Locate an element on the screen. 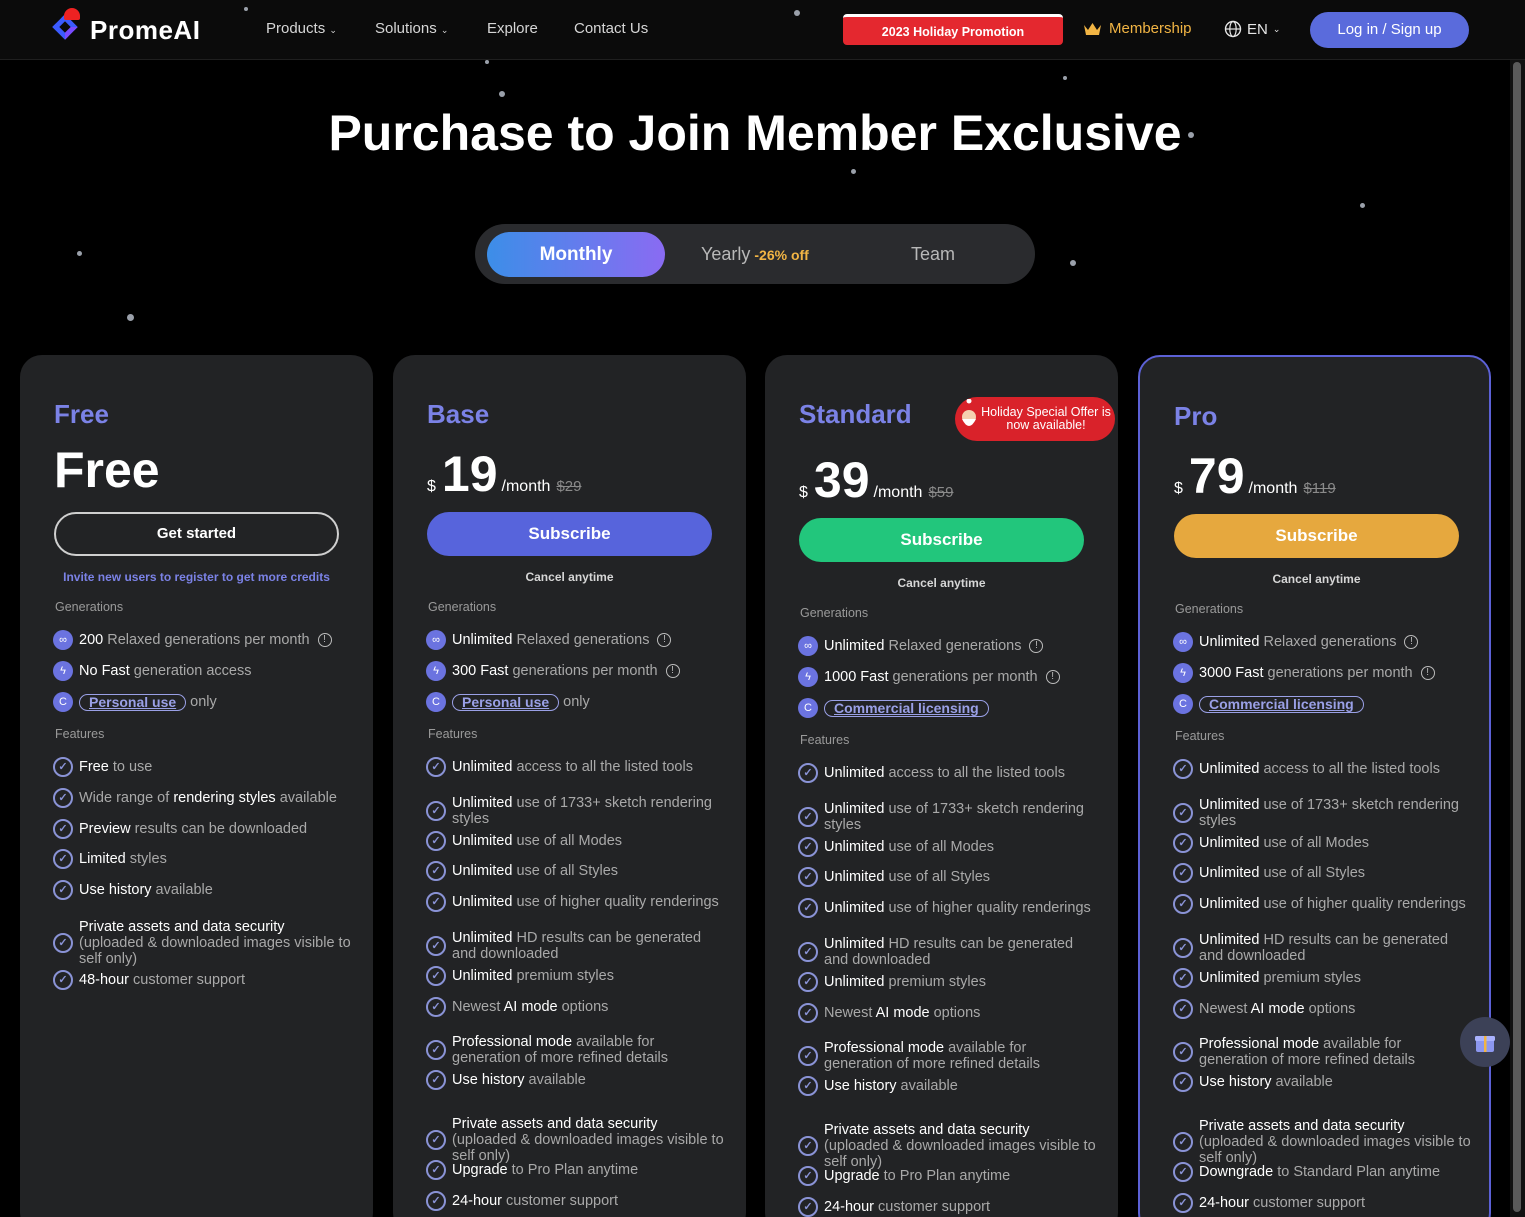  billing-period-toggle: Monthly Yearly -26% off Team is located at coordinates (755, 254).